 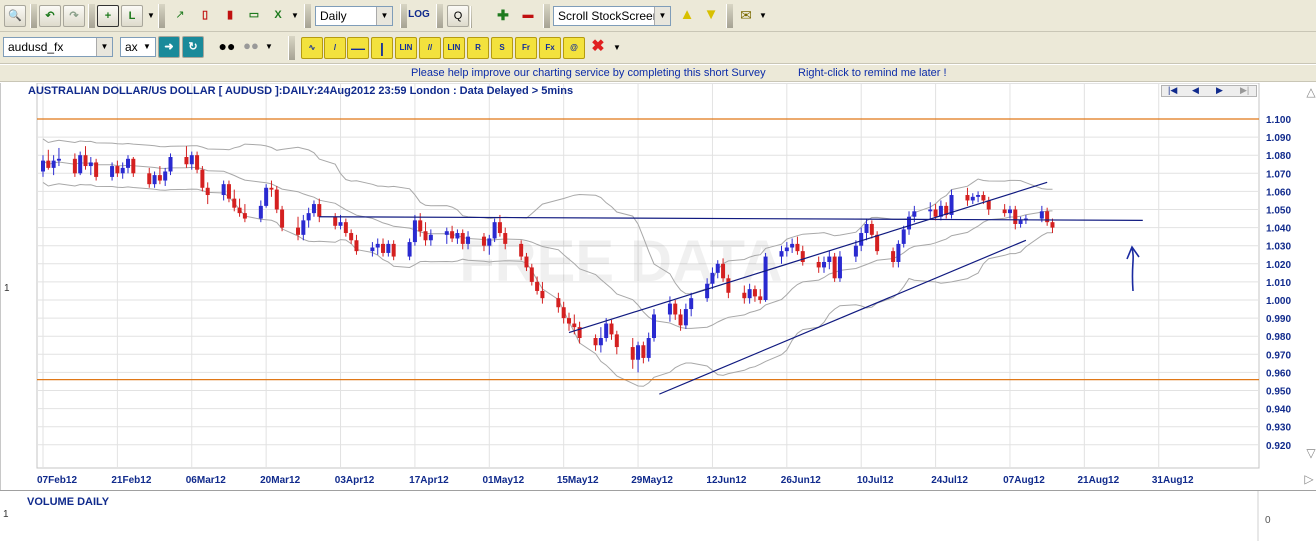 What do you see at coordinates (550, 48) in the screenshot?
I see `draw-fibonacci-extension-button: Fx` at bounding box center [550, 48].